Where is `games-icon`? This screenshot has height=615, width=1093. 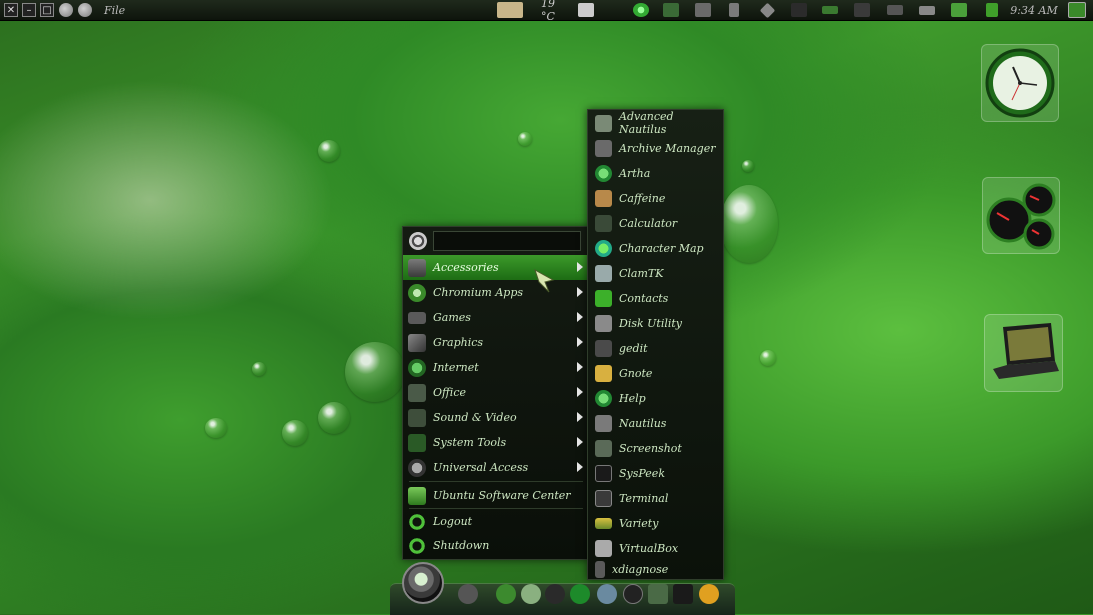
games-icon is located at coordinates (417, 317).